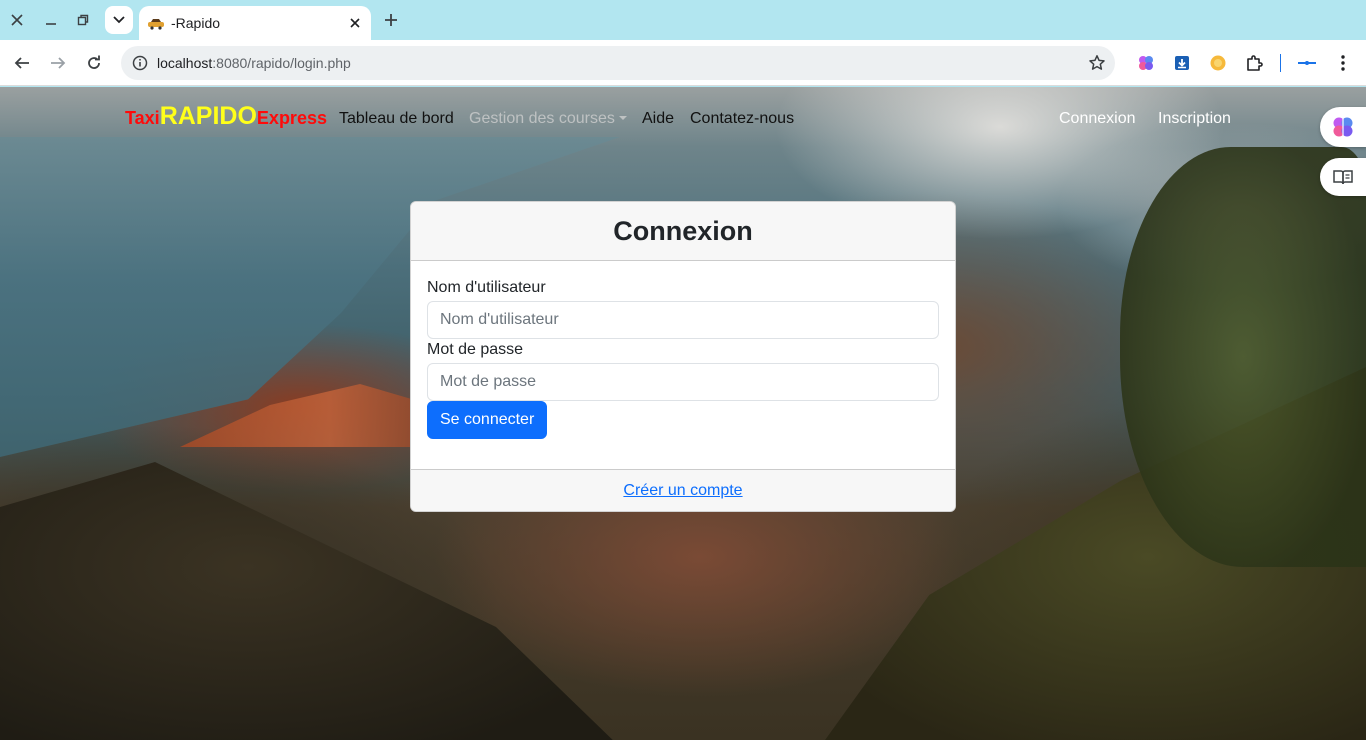 This screenshot has width=1366, height=740. What do you see at coordinates (486, 287) in the screenshot?
I see `username-label: Nom d'utilisateur` at bounding box center [486, 287].